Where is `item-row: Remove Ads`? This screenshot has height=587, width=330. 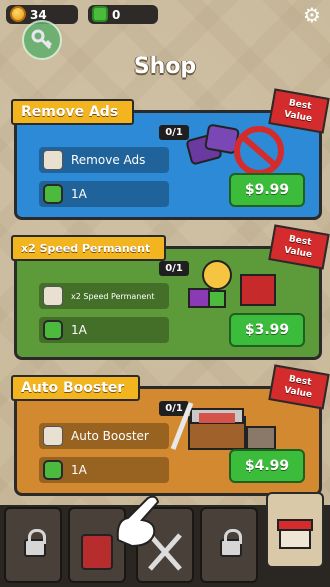
item-row: Remove Ads is located at coordinates (104, 160).